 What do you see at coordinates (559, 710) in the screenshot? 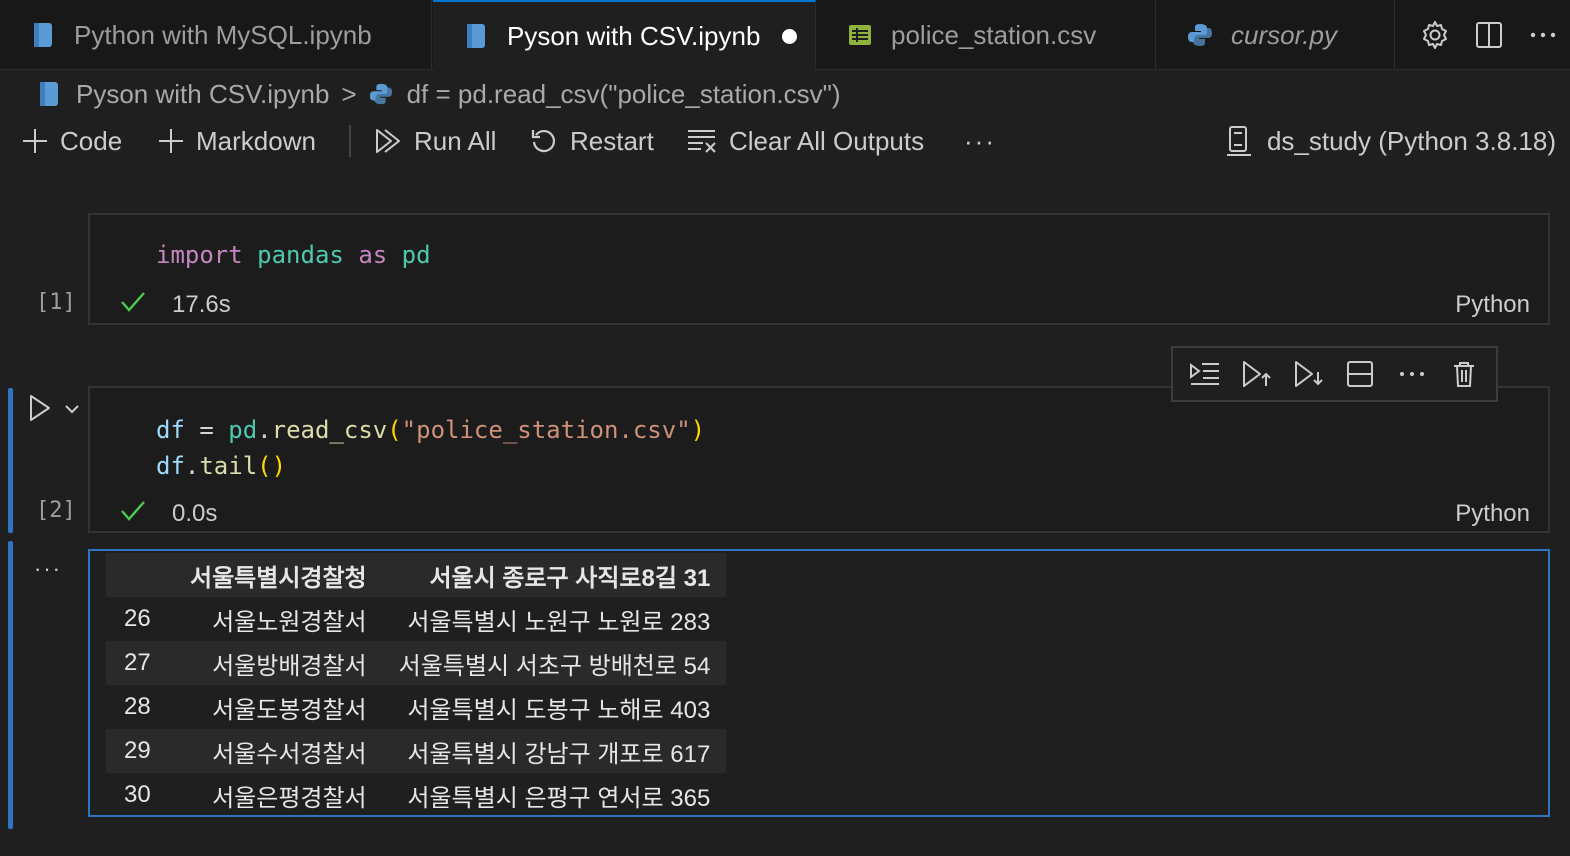
I see `table-cell: 서울특별시 도봉구 노해로 403` at bounding box center [559, 710].